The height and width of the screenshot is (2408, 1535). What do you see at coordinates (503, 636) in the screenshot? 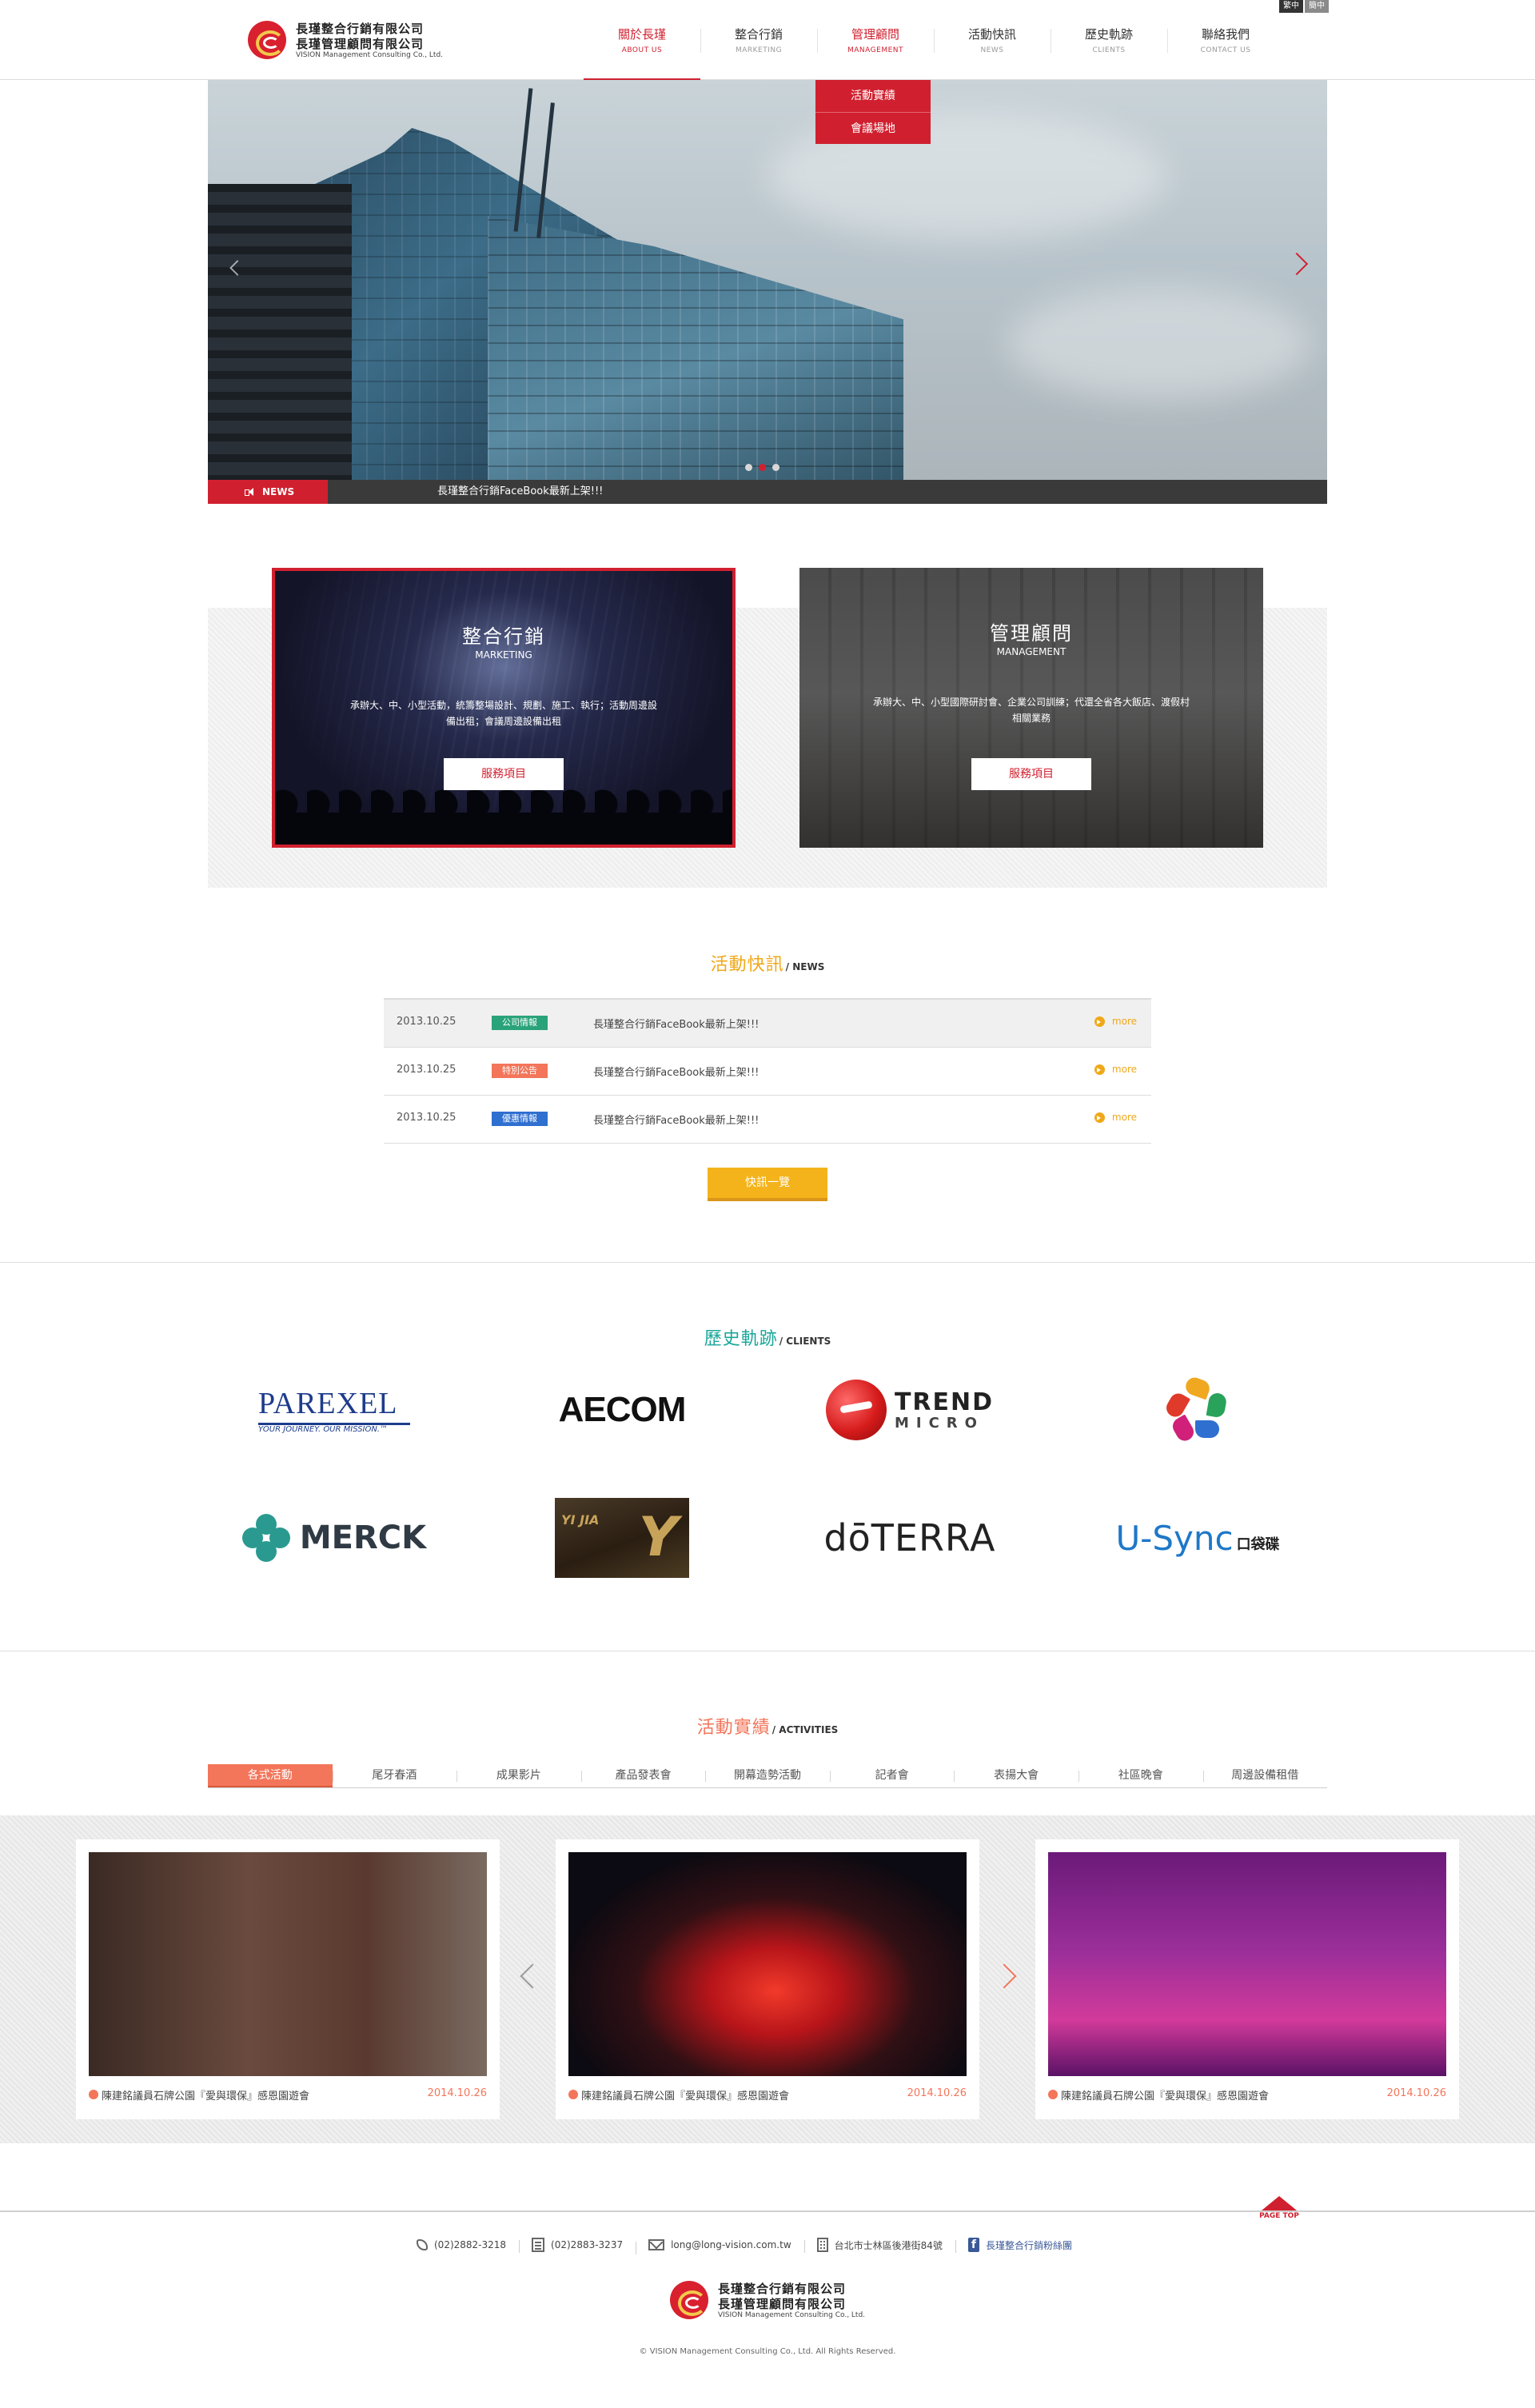
I see `service-title: 整合行銷` at bounding box center [503, 636].